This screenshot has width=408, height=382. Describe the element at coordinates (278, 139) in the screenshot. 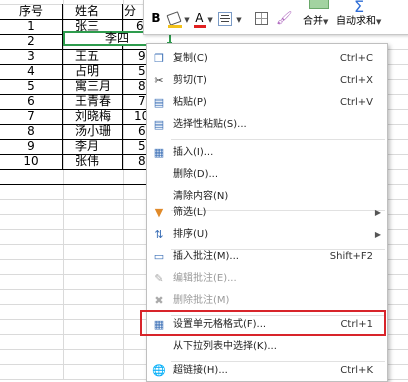

I see `menu-separator` at that location.